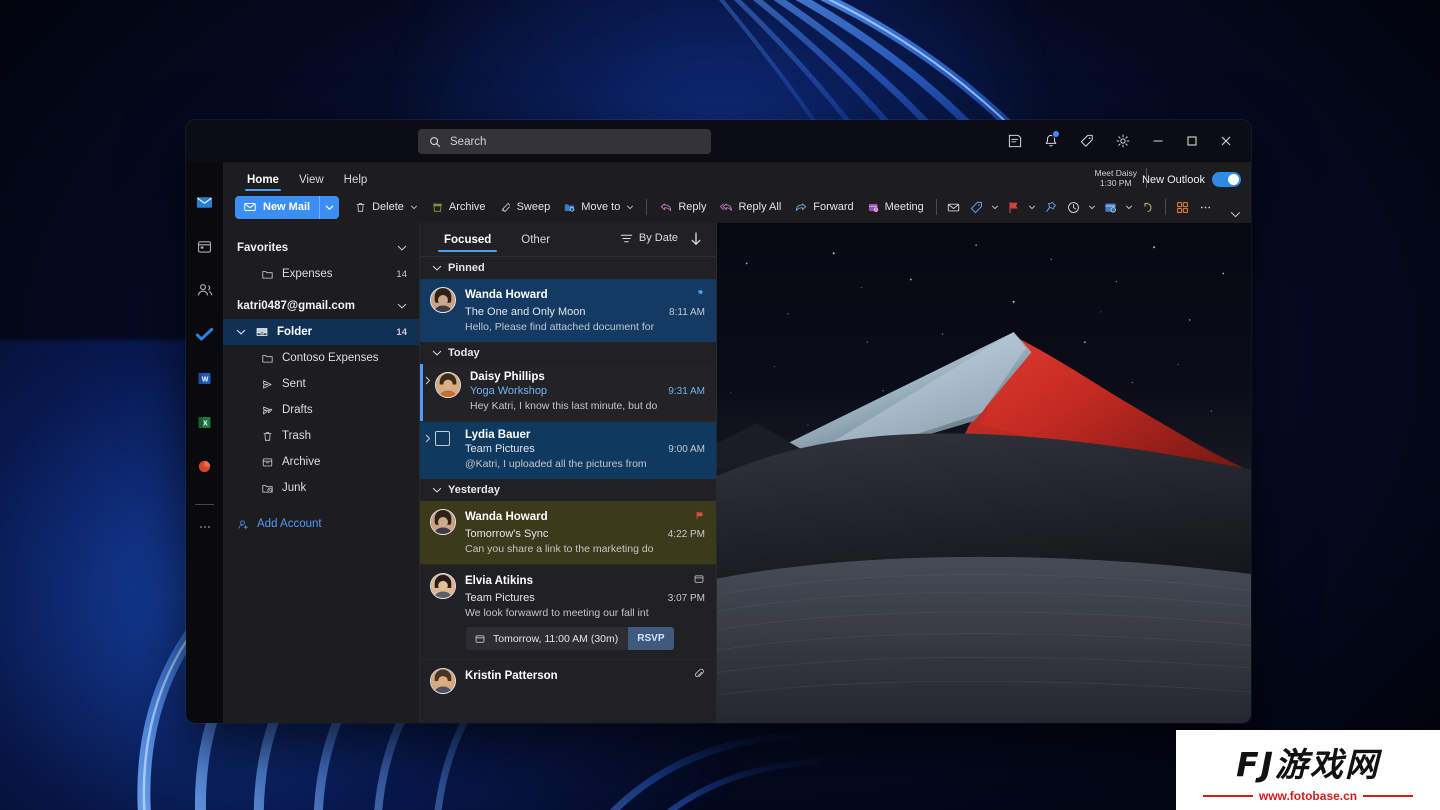  What do you see at coordinates (386, 207) in the screenshot?
I see `delete-button: Delete` at bounding box center [386, 207].